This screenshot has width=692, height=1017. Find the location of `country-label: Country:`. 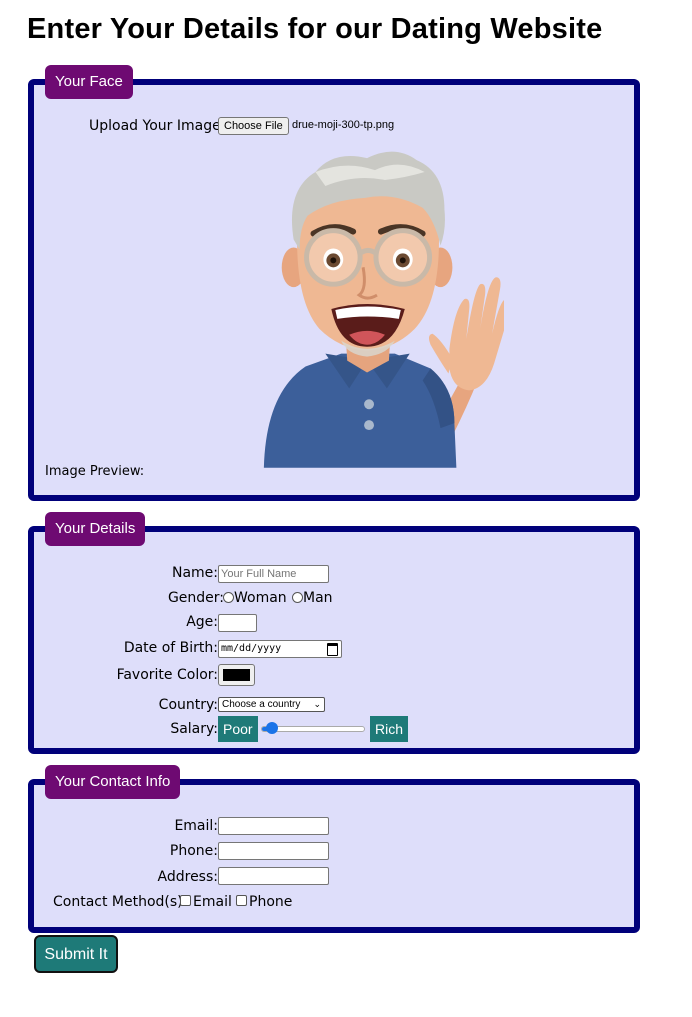

country-label: Country: is located at coordinates (188, 705).